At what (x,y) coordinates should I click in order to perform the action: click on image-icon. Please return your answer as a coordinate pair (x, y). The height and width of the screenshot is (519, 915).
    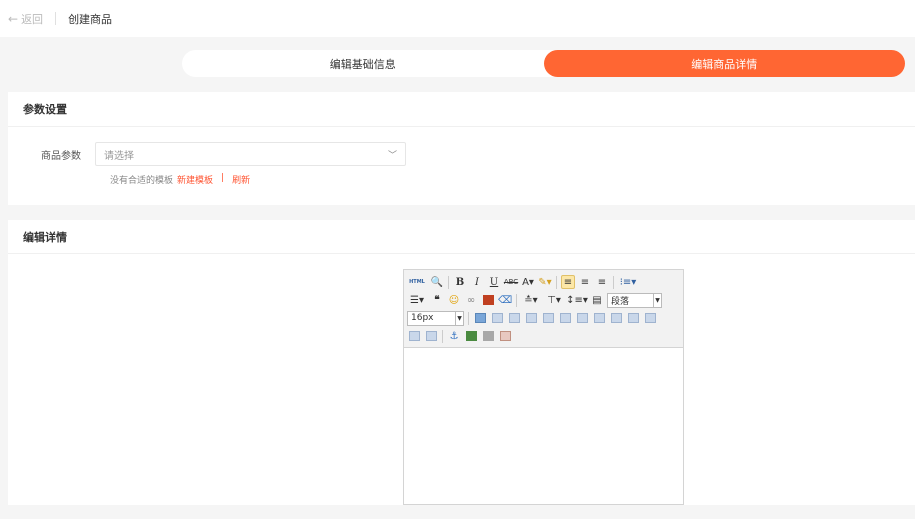
    Looking at the image, I should click on (488, 300).